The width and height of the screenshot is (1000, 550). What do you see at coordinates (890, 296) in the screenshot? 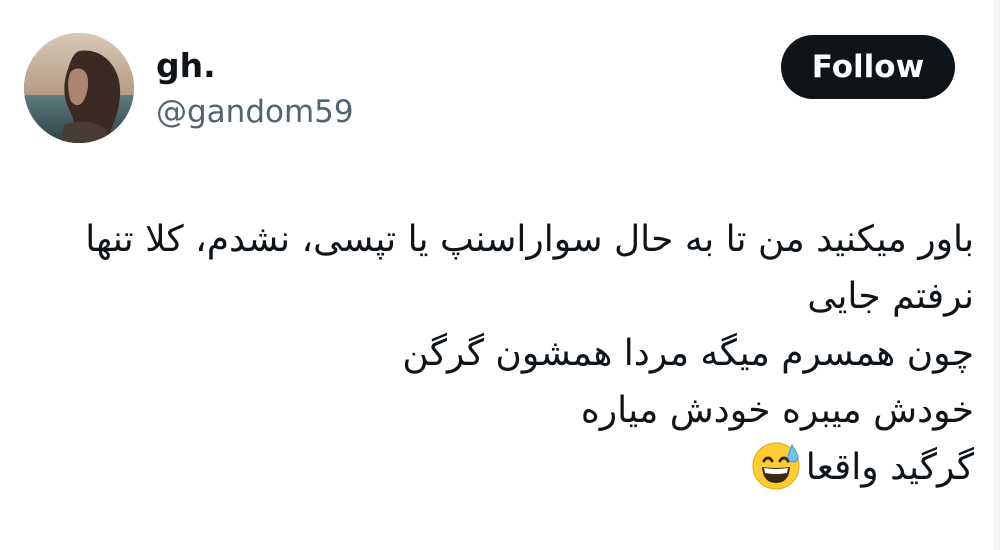
I see `tweet-line-2: نرفتم جایی` at bounding box center [890, 296].